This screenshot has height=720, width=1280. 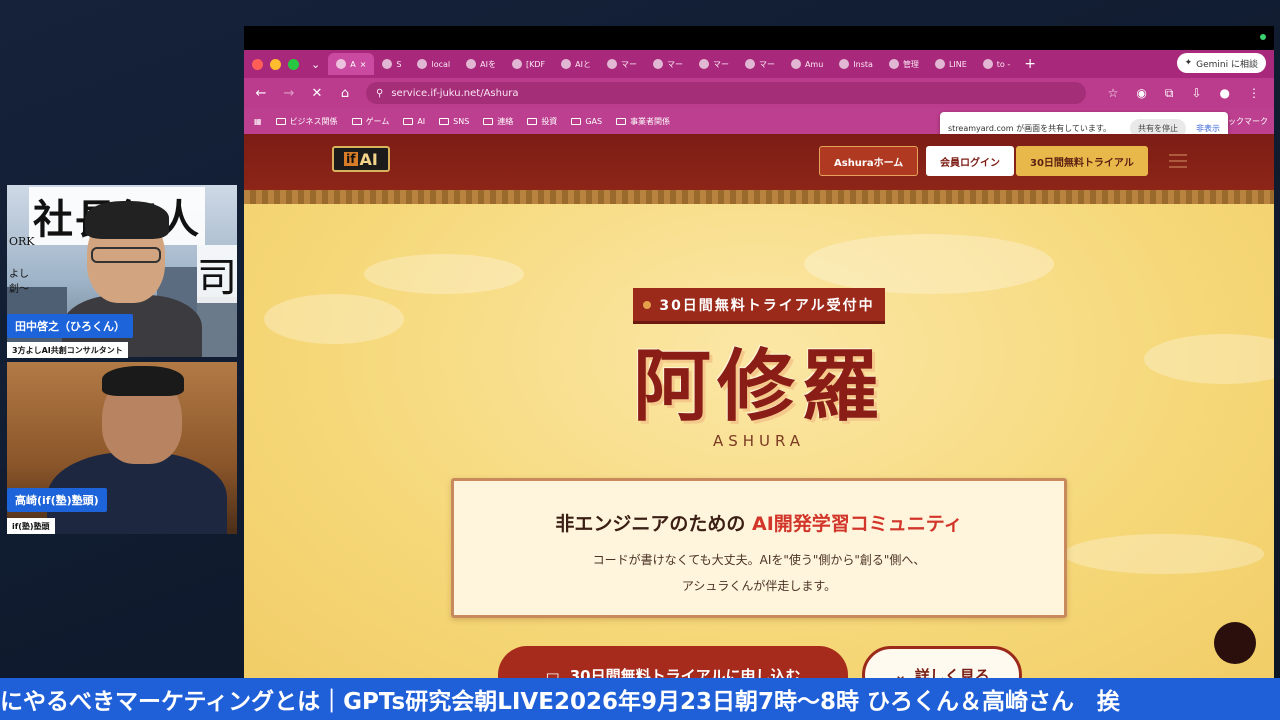 I want to click on header-border, so click(x=759, y=197).